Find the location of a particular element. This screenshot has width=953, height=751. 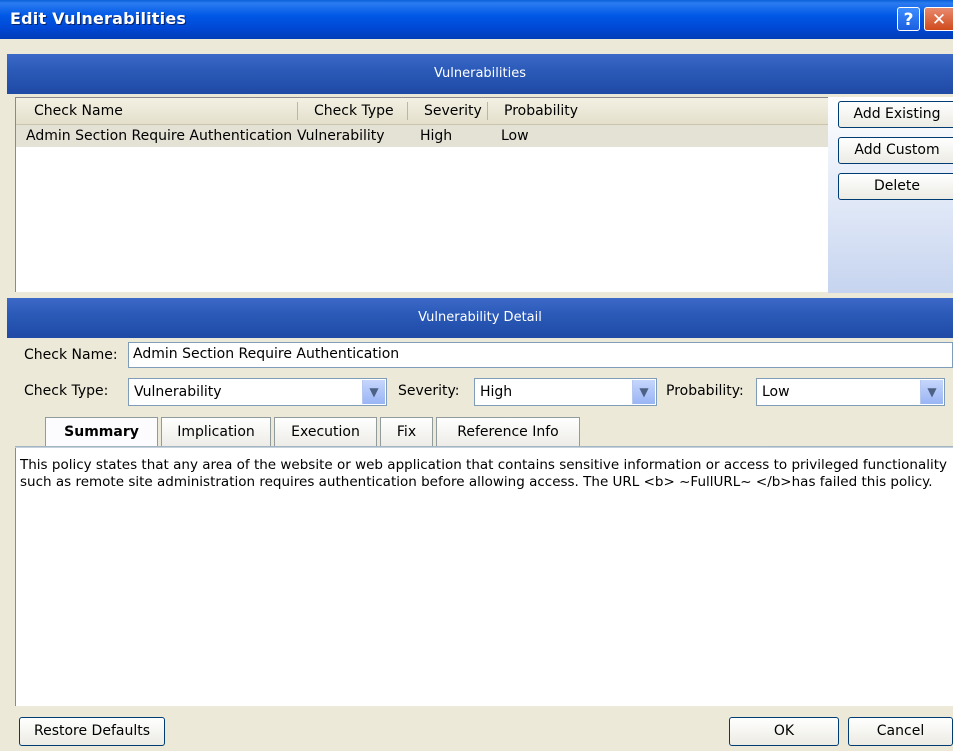

cell-check-type: Vulnerability is located at coordinates (341, 136).